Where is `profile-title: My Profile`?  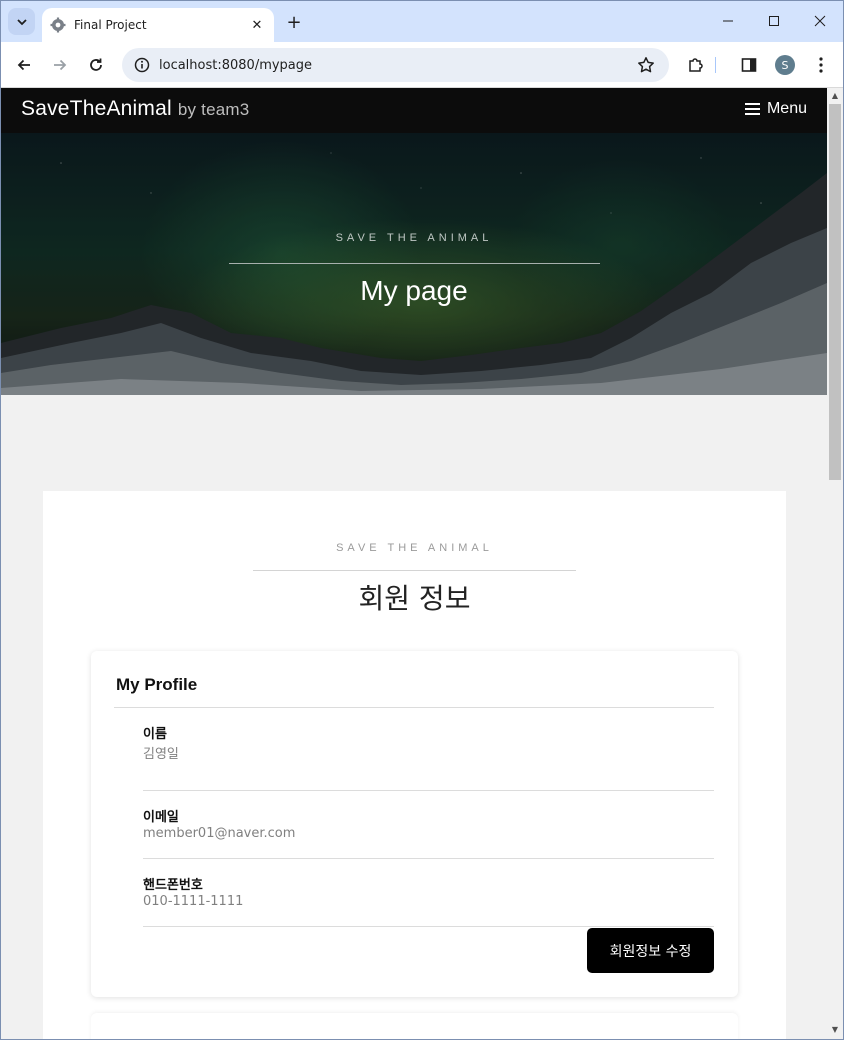
profile-title: My Profile is located at coordinates (157, 684).